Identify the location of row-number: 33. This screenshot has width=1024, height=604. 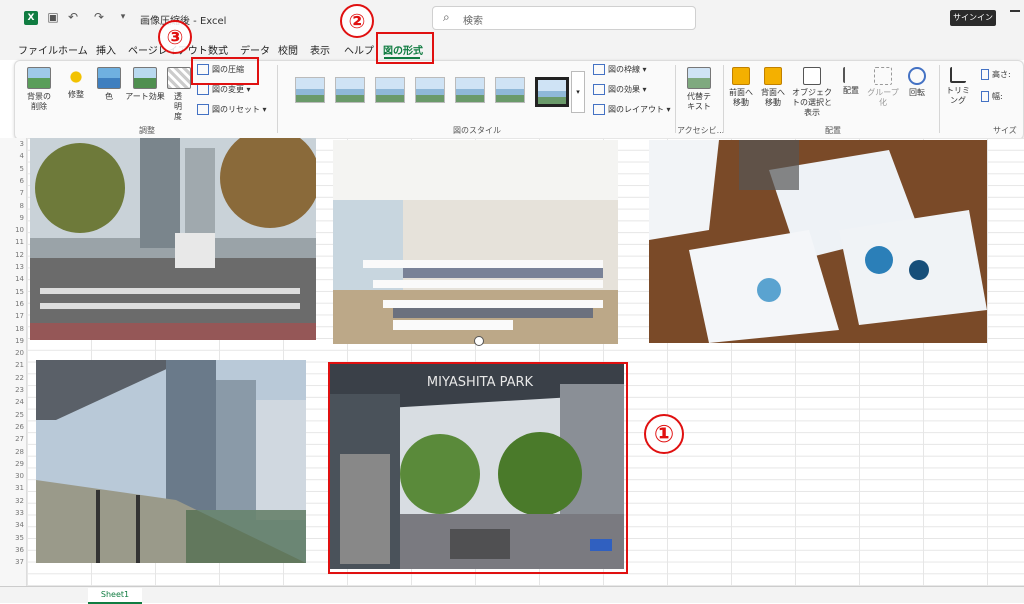
(12, 513).